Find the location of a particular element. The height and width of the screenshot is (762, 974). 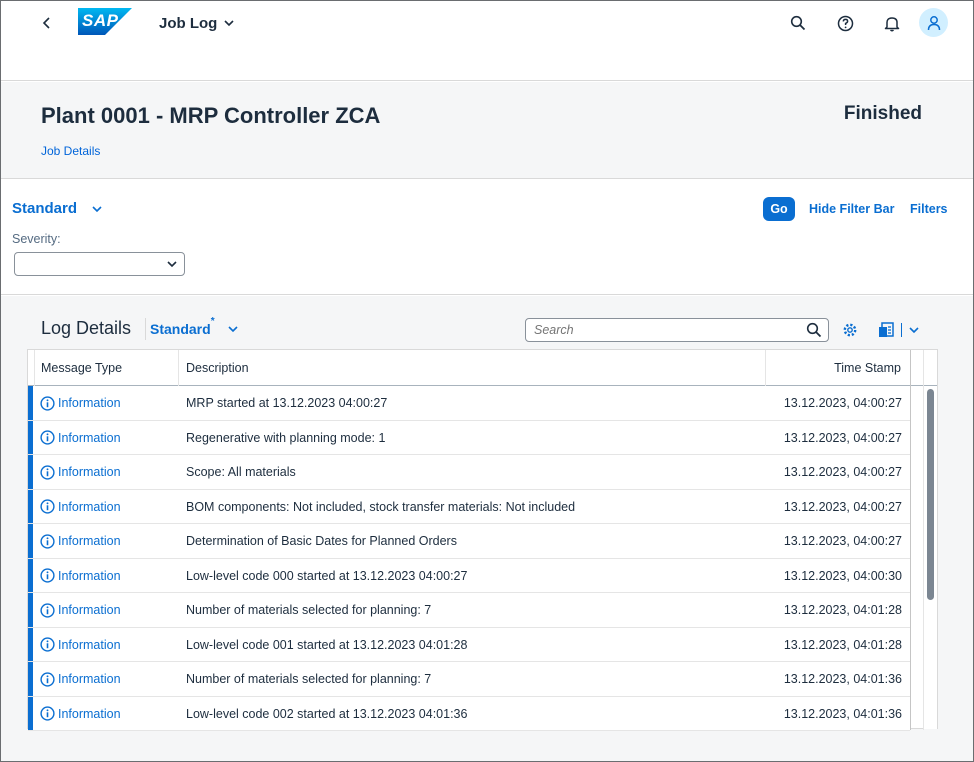

severity-select is located at coordinates (99, 264).